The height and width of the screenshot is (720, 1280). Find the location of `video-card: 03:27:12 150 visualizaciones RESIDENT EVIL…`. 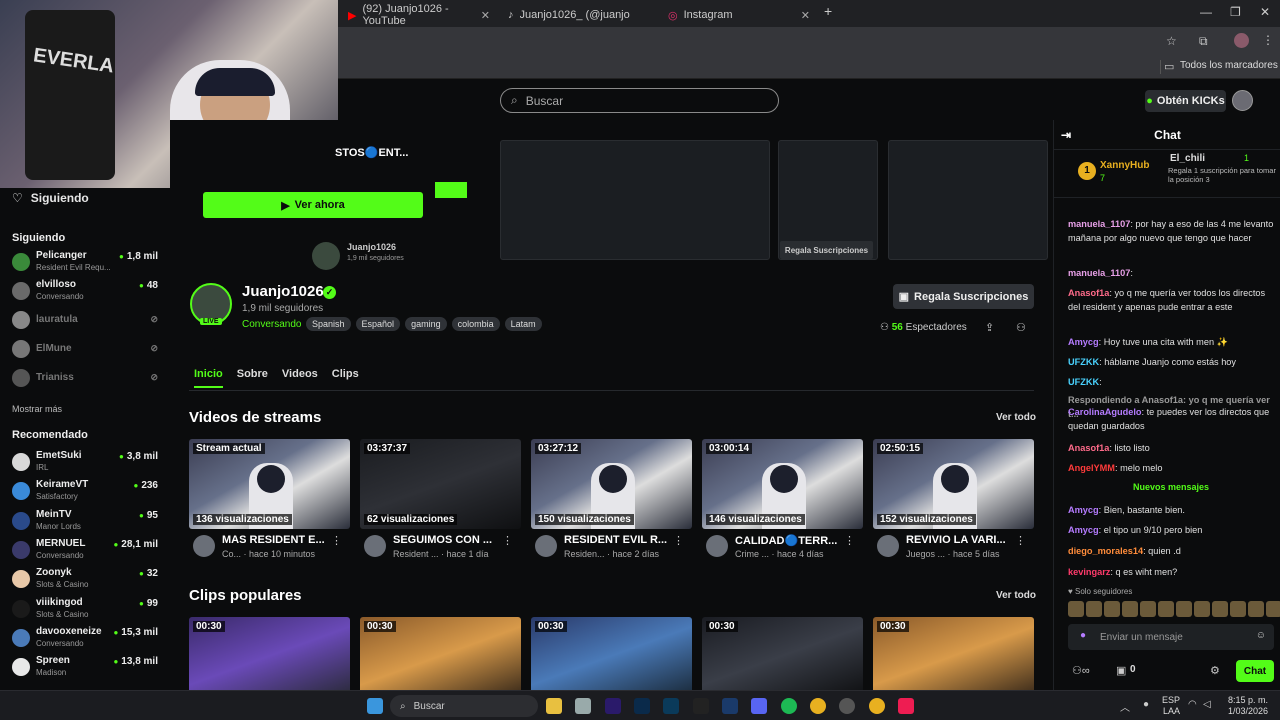

video-card: 03:27:12 150 visualizaciones RESIDENT EVIL… is located at coordinates (611, 499).